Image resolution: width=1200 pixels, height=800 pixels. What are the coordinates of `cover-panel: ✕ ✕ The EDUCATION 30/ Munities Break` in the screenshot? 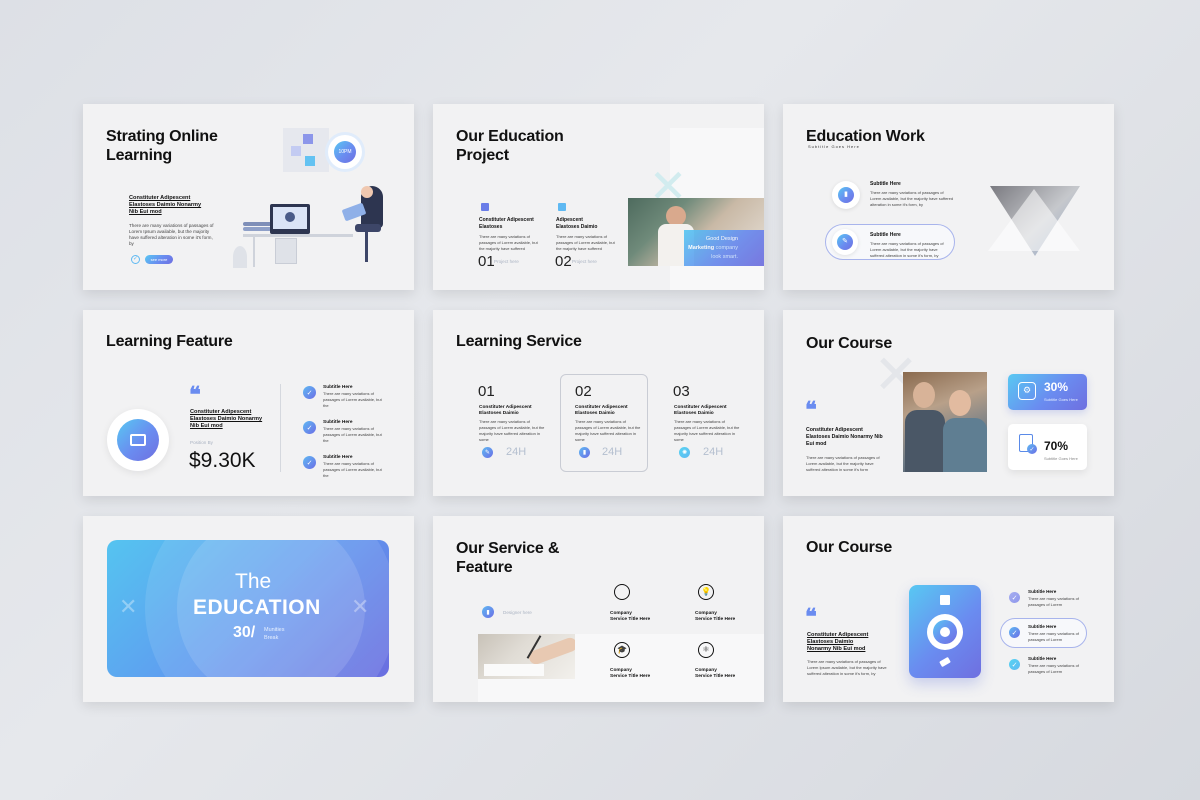 It's located at (248, 608).